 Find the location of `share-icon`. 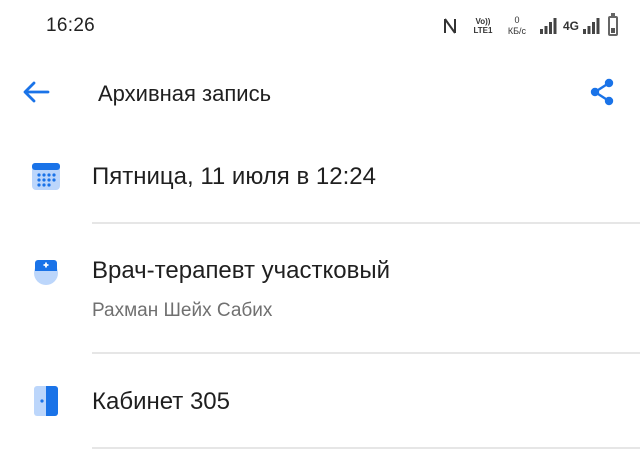

share-icon is located at coordinates (602, 92).